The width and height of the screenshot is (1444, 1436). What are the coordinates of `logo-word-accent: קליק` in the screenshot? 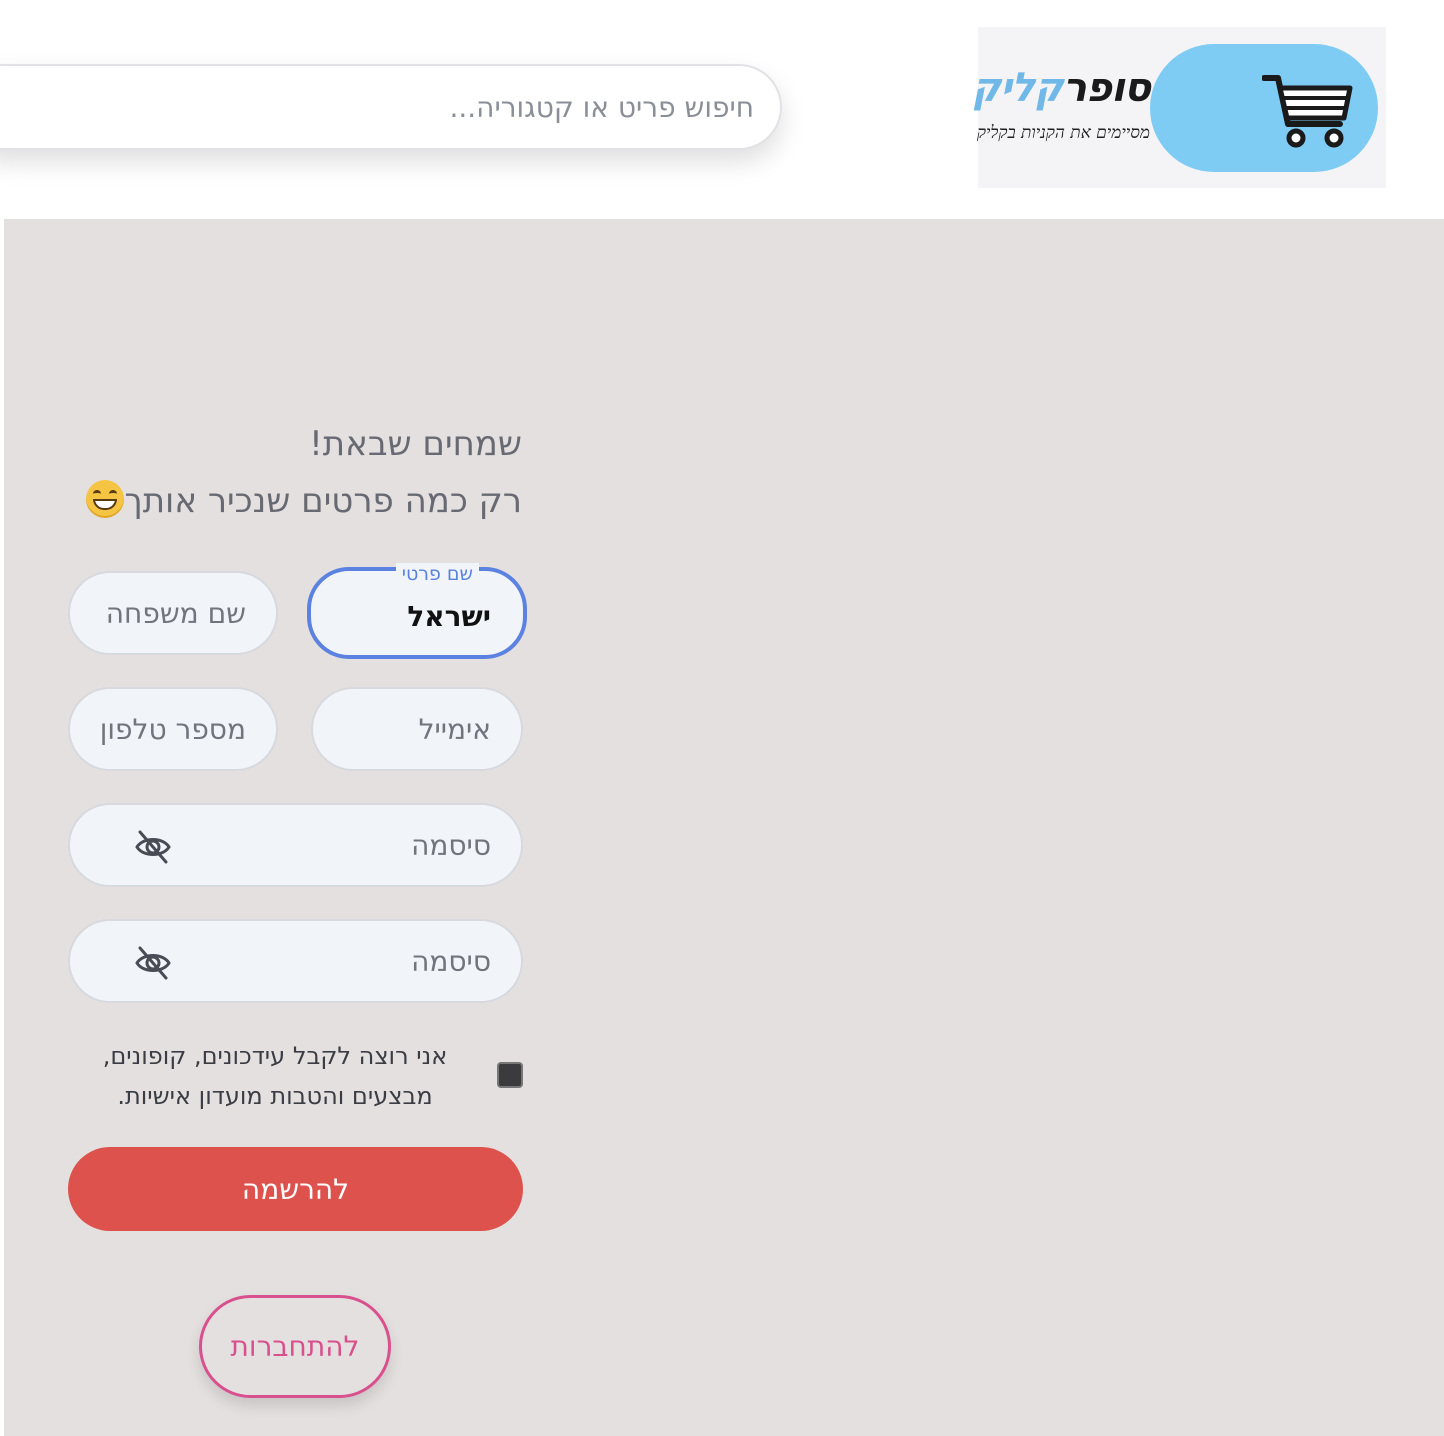 It's located at (1017, 88).